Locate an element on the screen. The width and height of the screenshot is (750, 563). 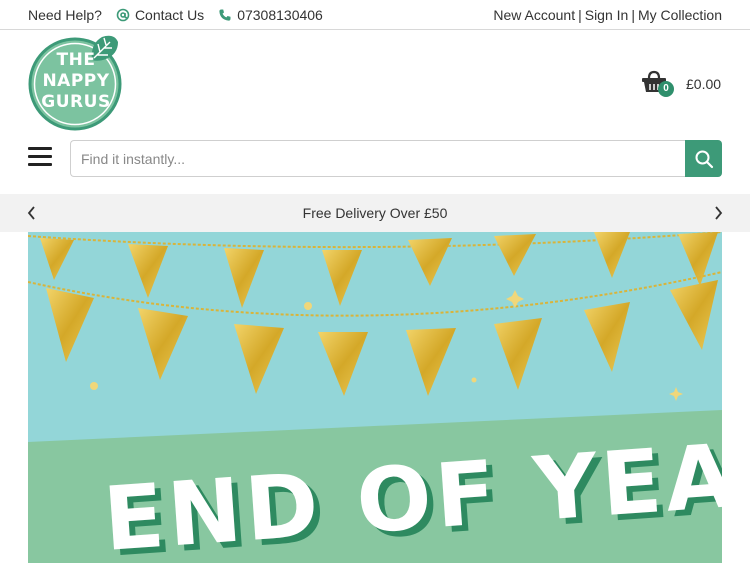
account-links: New Account | Sign In | My Collection is located at coordinates (607, 15).